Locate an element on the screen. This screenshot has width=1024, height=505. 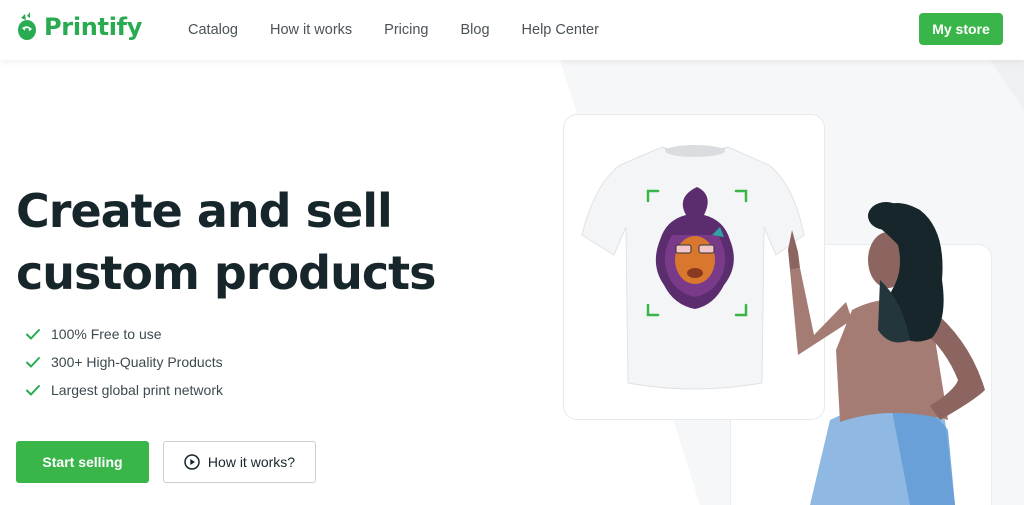
feature-text: Largest global print network is located at coordinates (137, 390).